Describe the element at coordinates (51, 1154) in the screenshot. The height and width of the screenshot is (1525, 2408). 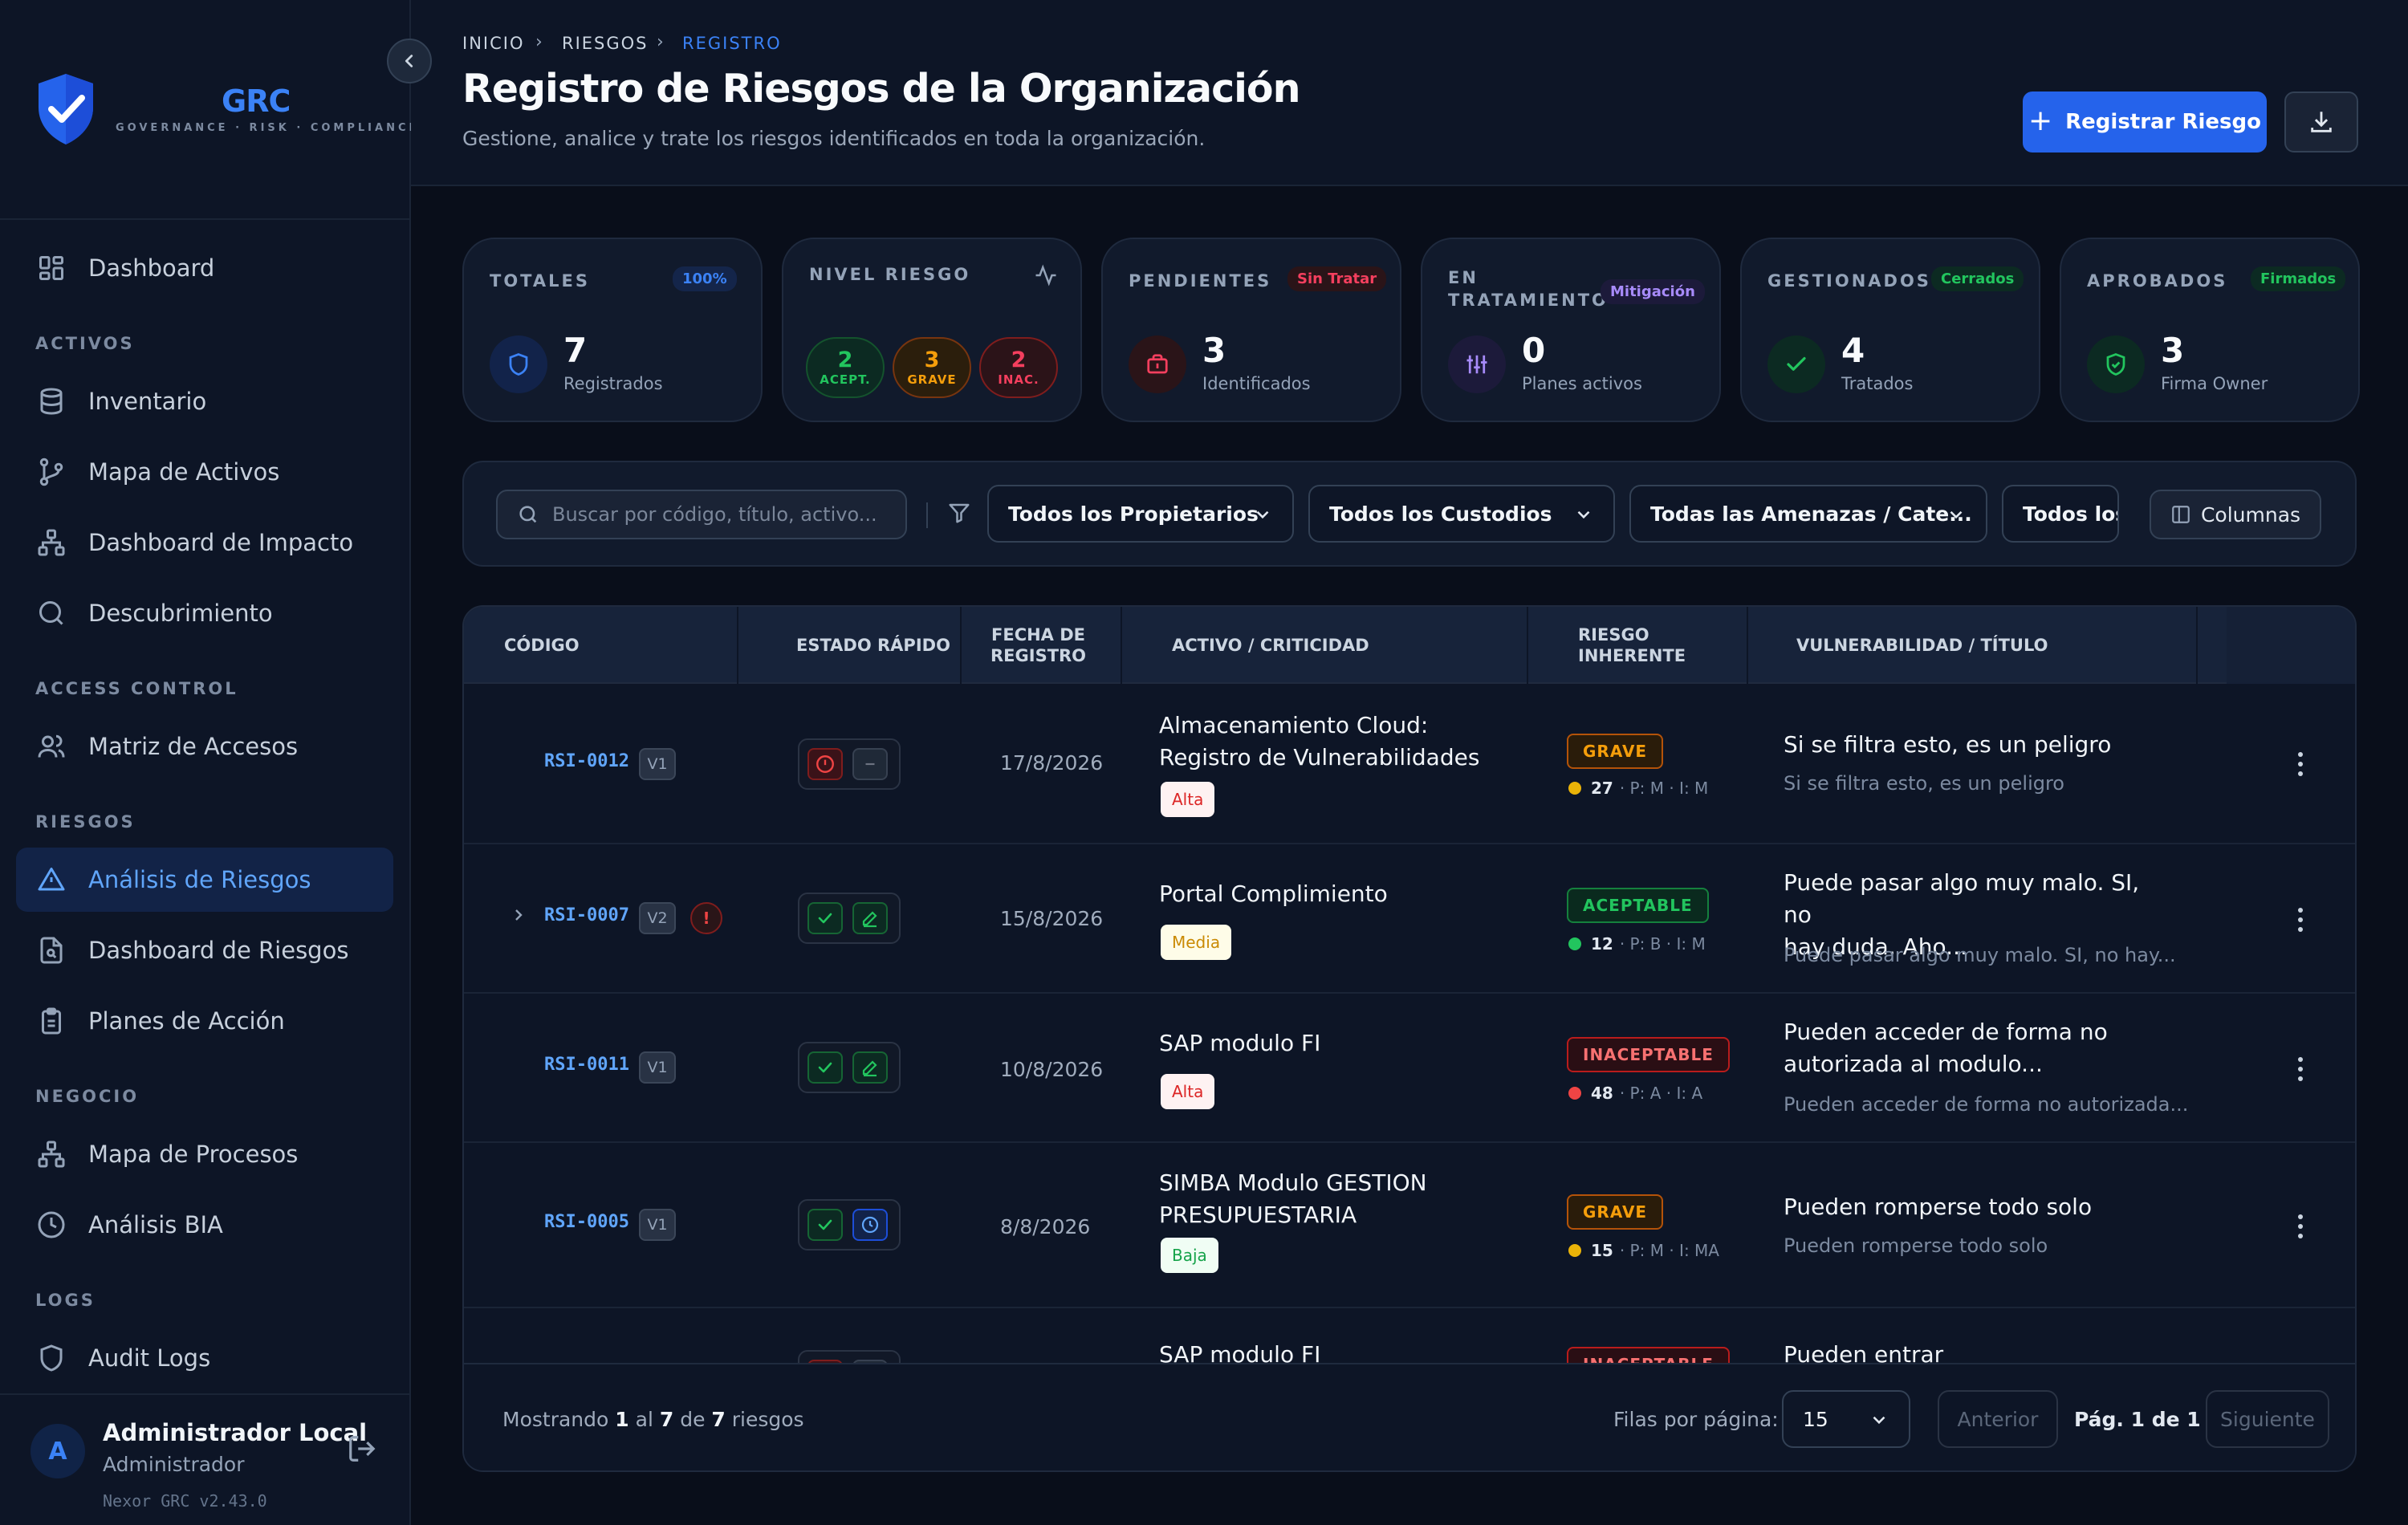
I see `hierarchy-icon` at that location.